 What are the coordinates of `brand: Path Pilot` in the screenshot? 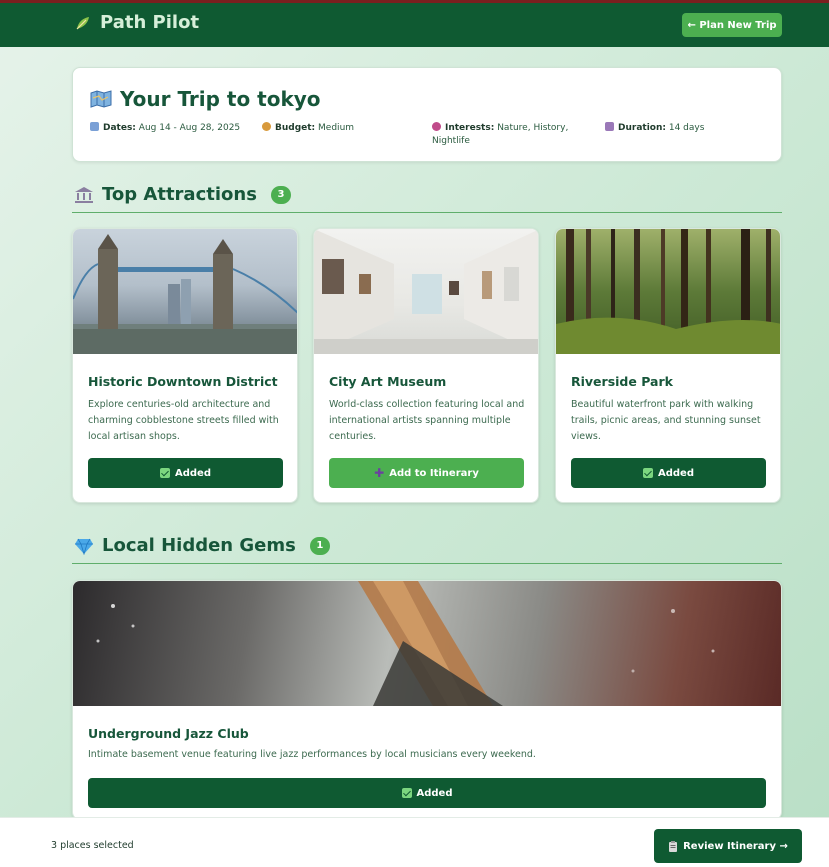 It's located at (136, 22).